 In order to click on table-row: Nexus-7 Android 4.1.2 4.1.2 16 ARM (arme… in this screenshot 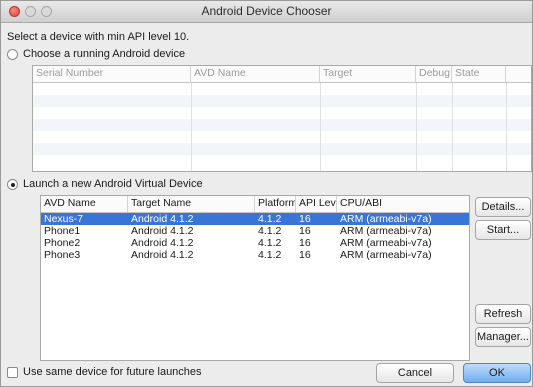, I will do `click(255, 219)`.